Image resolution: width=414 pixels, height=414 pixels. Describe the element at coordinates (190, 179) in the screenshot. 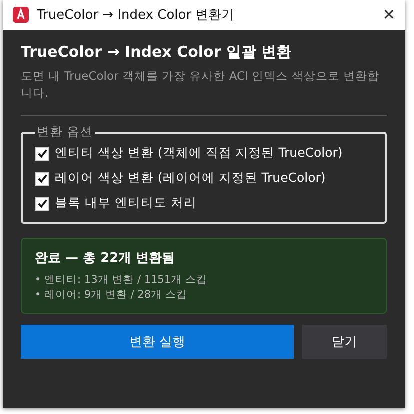

I see `option-label: 레이어 색상 변환 (레이어에 지정된 TrueColor)` at that location.